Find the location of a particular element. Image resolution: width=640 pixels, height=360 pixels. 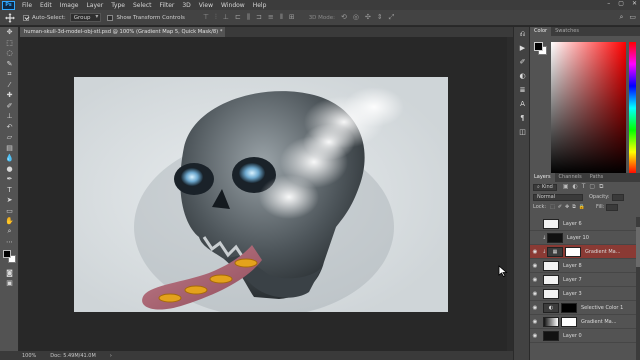

scale-3d-icon: ⤢ is located at coordinates (392, 17).